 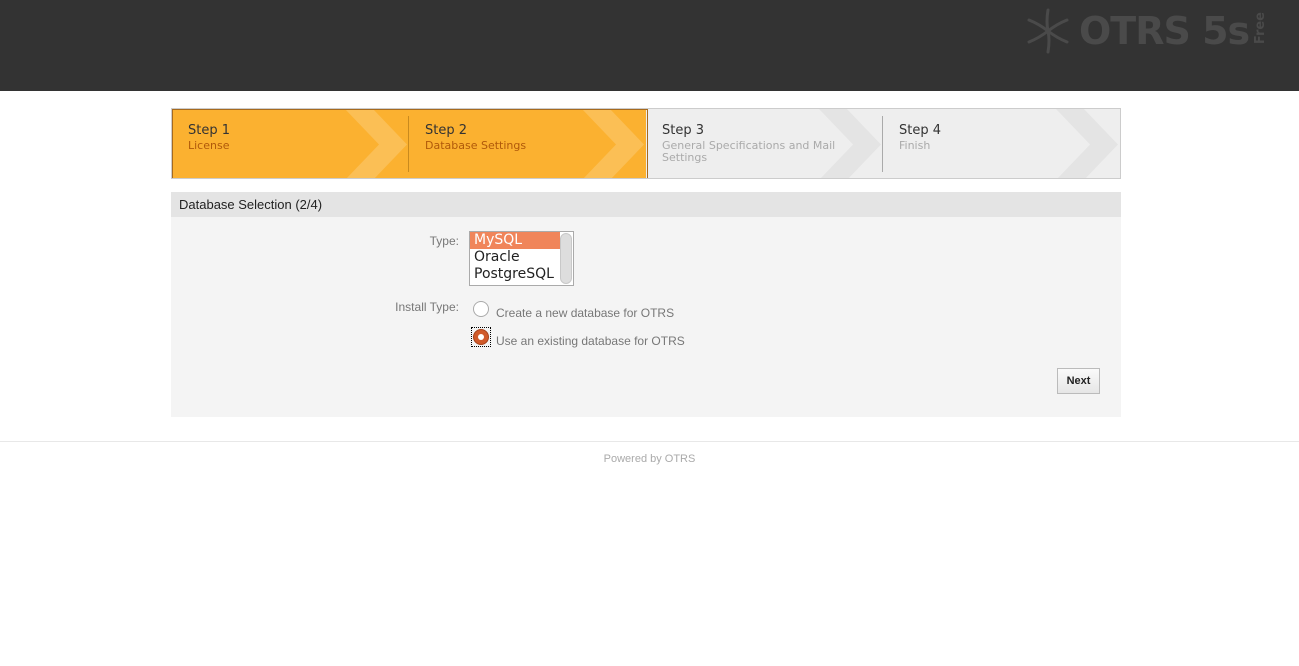 I want to click on step-1: Step 1 License, so click(x=290, y=143).